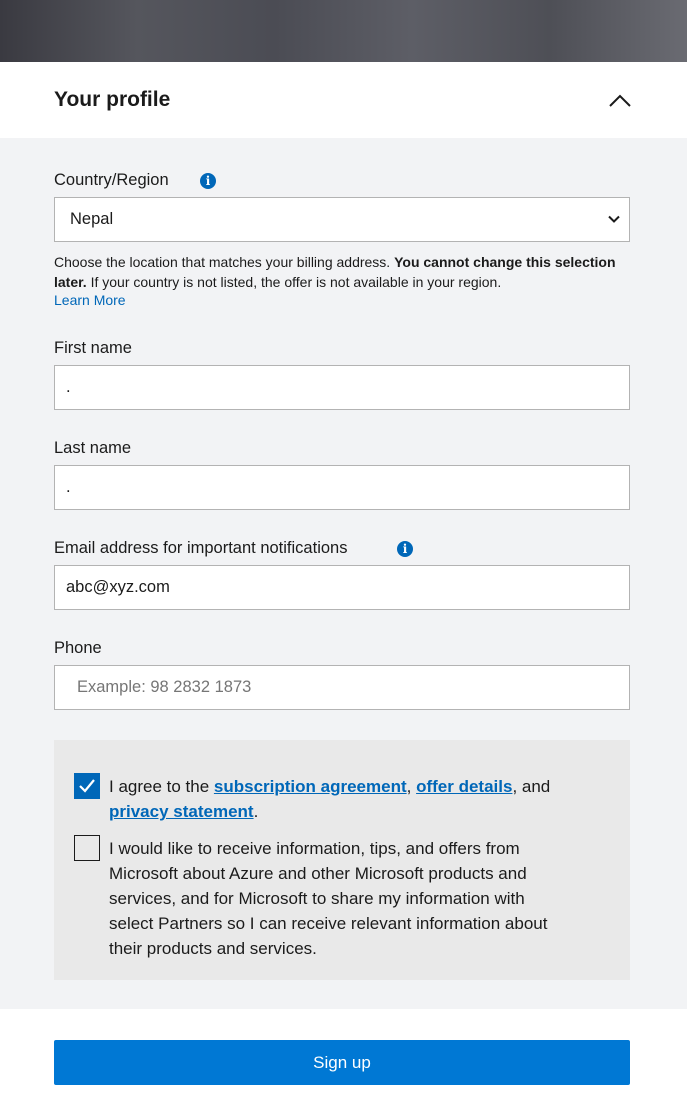 This screenshot has height=1112, width=687. Describe the element at coordinates (343, 100) in the screenshot. I see `profile-section-header: Your profile` at that location.